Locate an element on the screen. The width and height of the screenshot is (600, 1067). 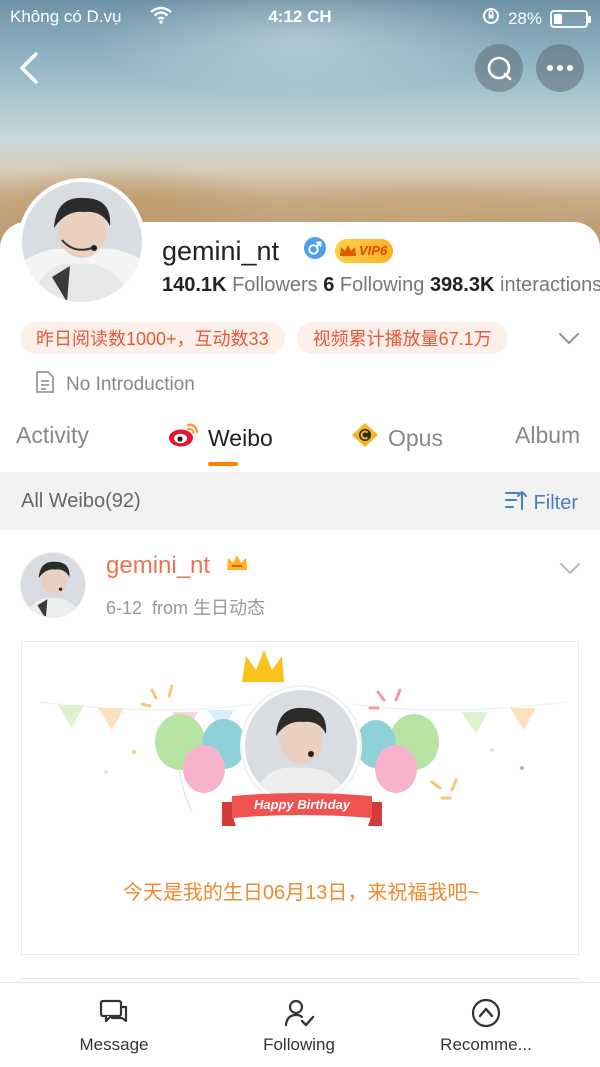
filter-button: Filter is located at coordinates (541, 503).